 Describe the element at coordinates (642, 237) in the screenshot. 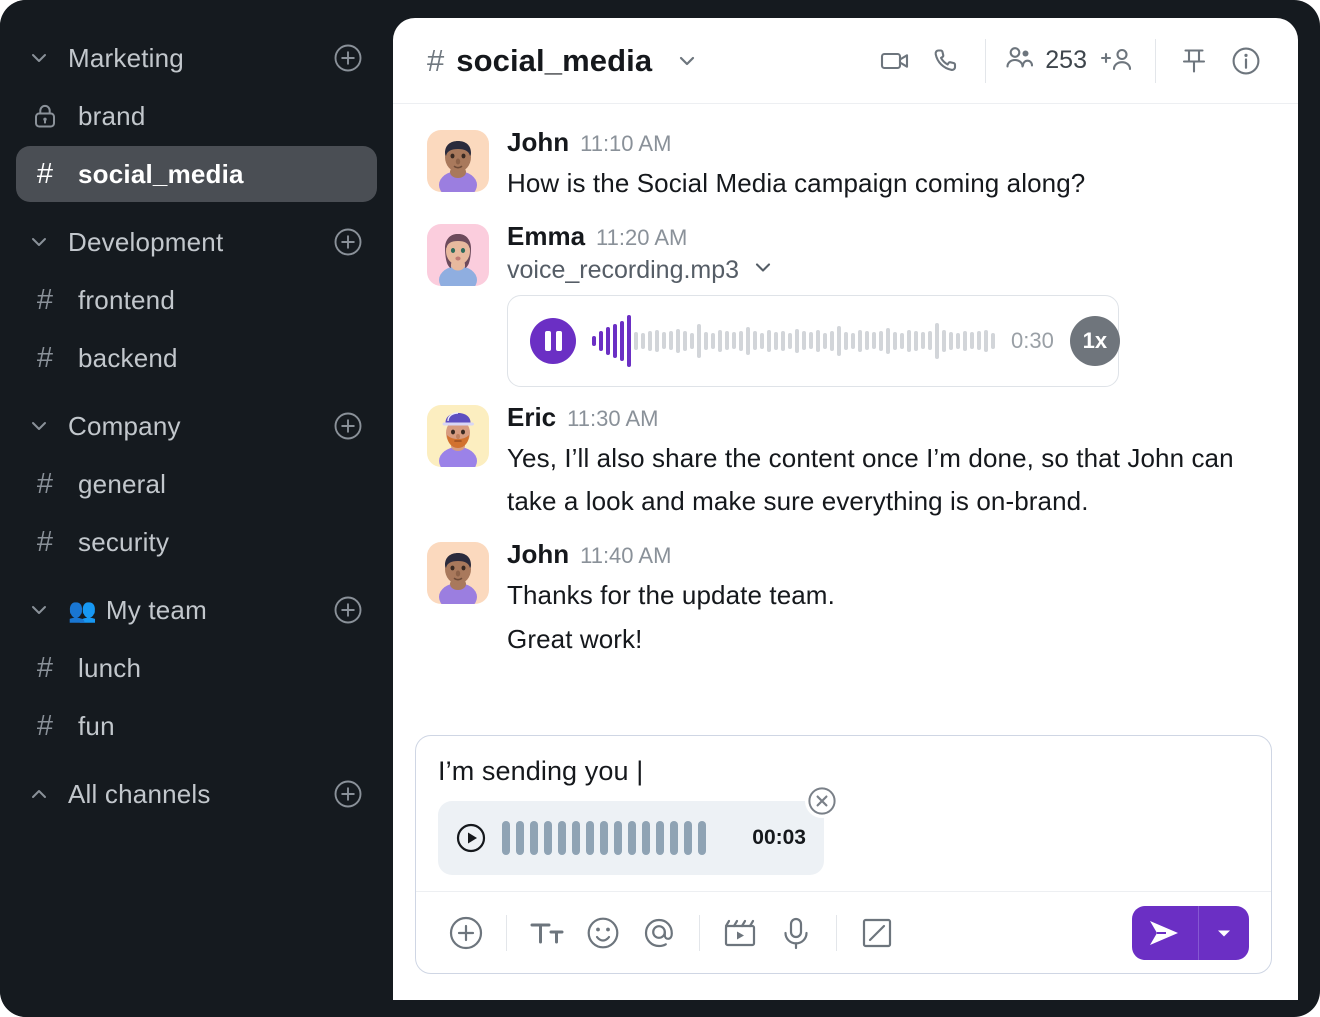

I see `message-timestamp: 11:20 AM` at that location.